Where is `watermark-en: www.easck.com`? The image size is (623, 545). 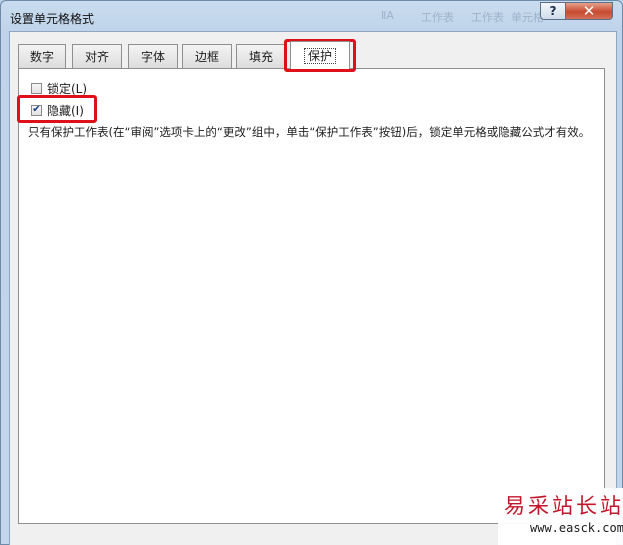 watermark-en: www.easck.com is located at coordinates (576, 528).